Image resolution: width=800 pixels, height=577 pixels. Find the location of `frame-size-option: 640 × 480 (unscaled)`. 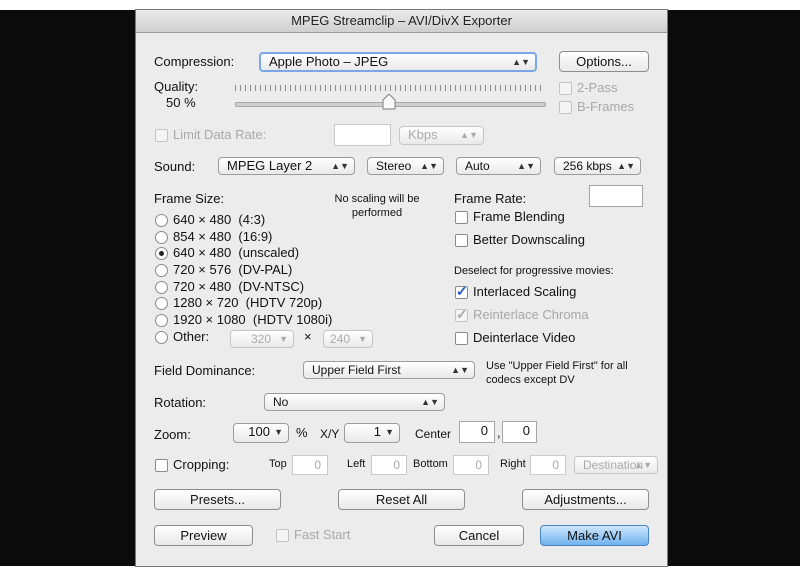

frame-size-option: 640 × 480 (unscaled) is located at coordinates (236, 252).